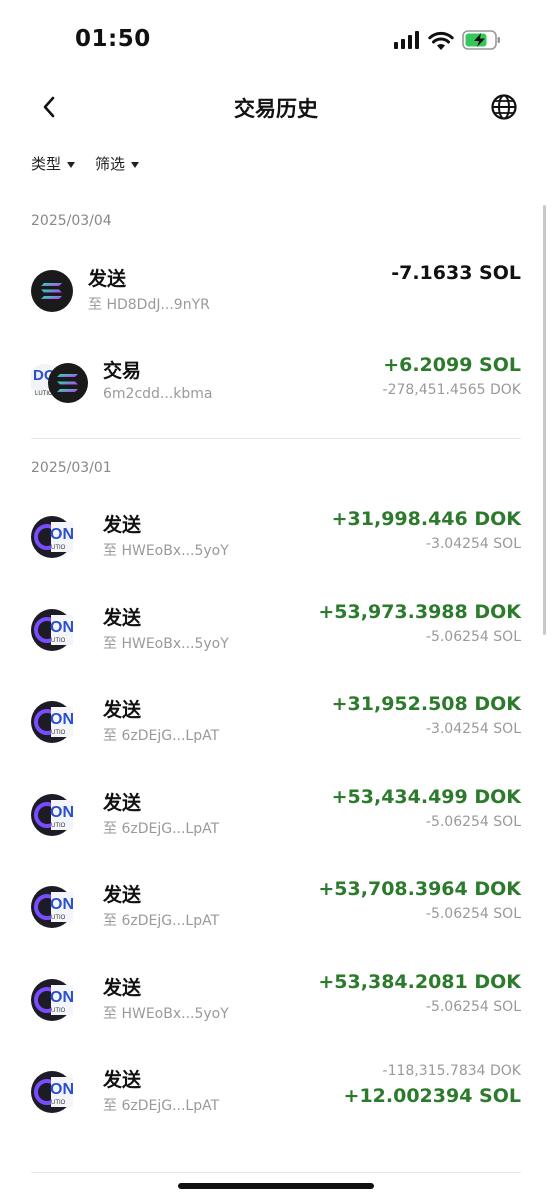 The height and width of the screenshot is (1200, 552). What do you see at coordinates (61, 383) in the screenshot?
I see `swap-token-pair-icon: DO LUTIO` at bounding box center [61, 383].